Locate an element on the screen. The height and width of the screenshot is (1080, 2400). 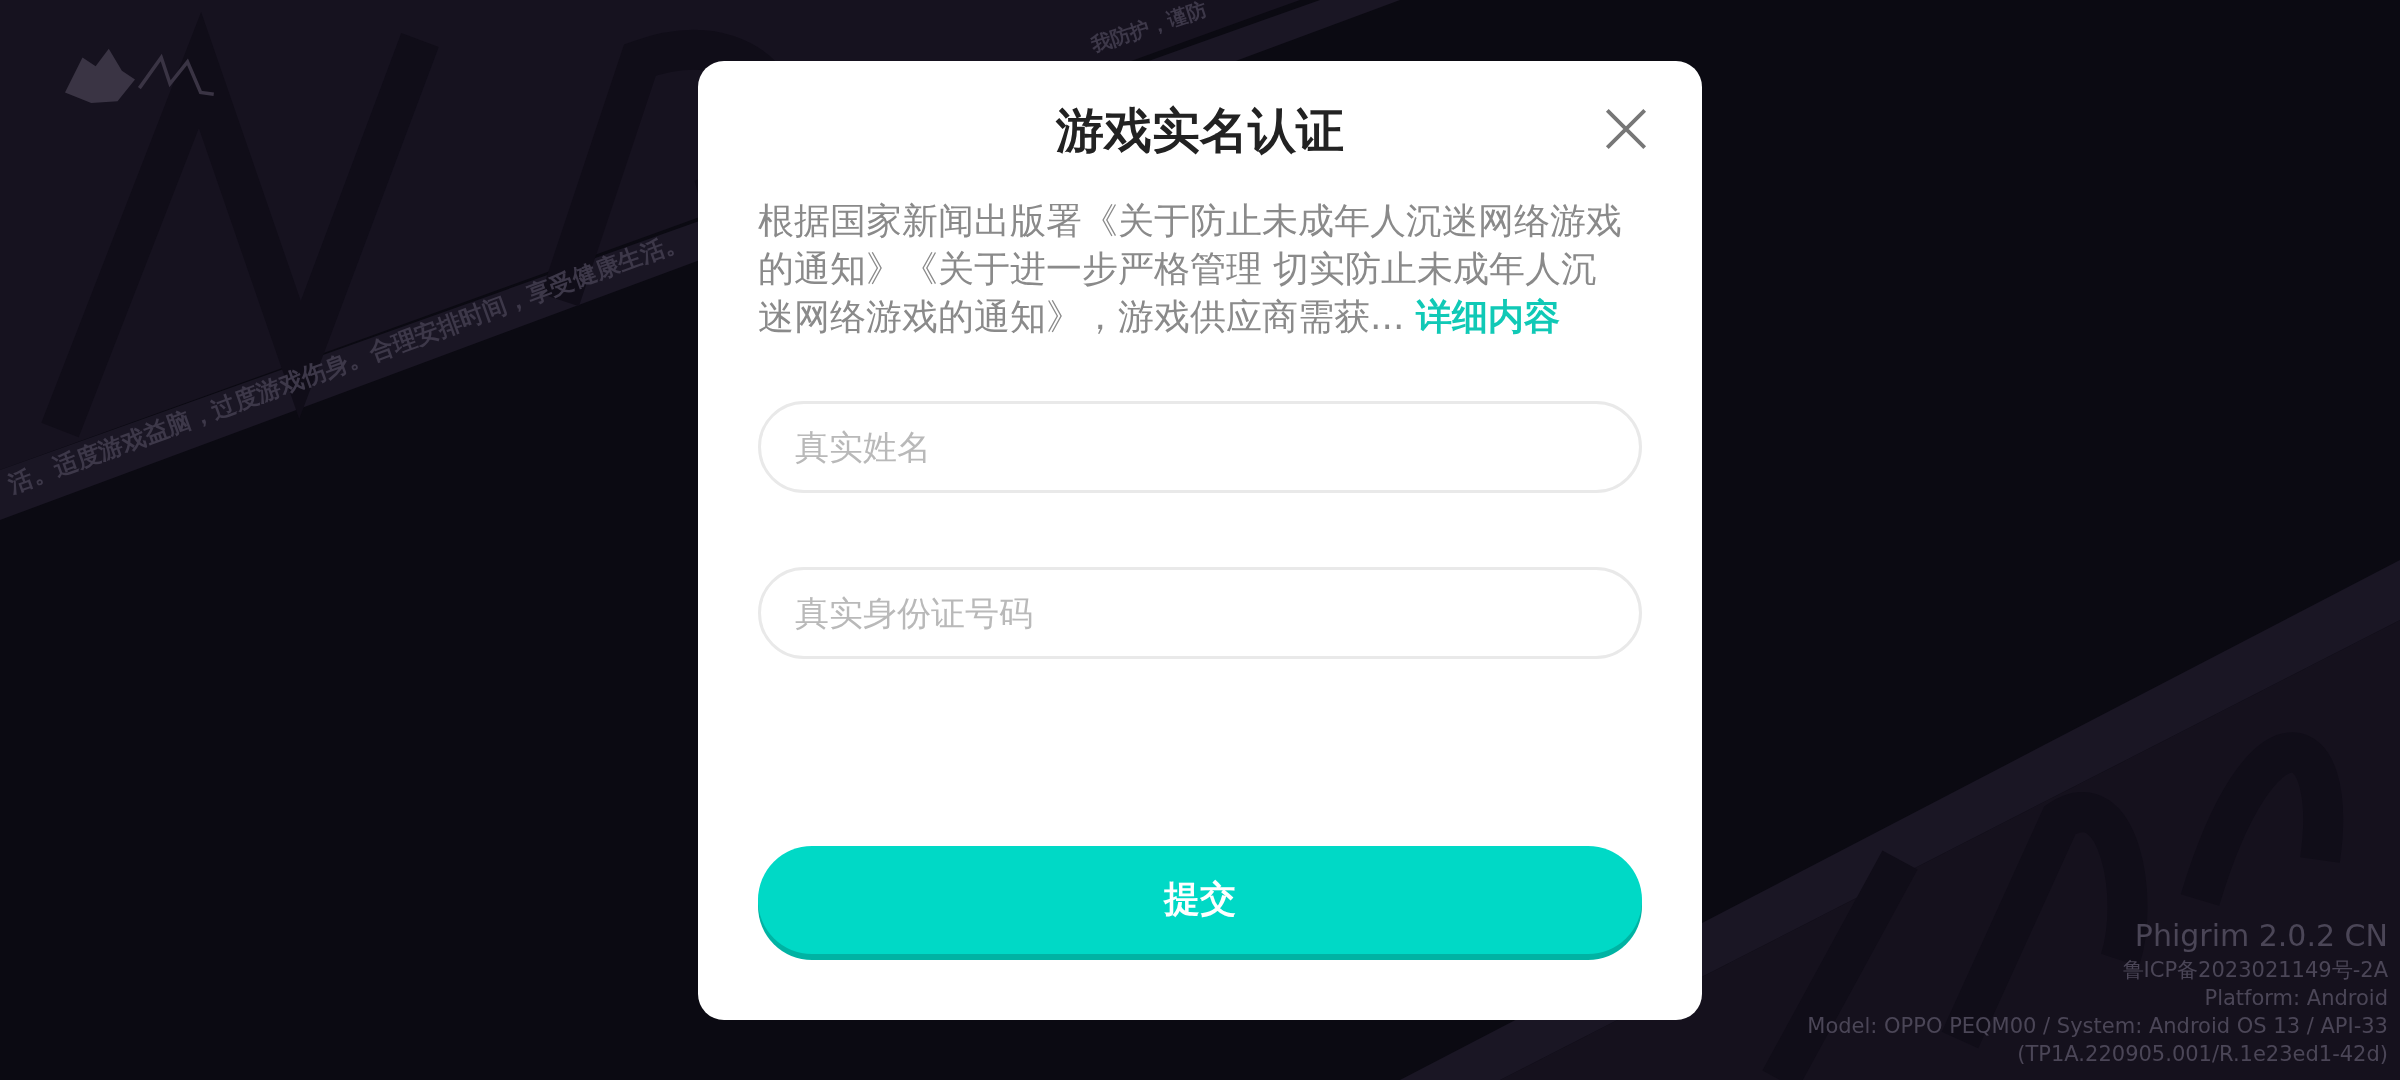
info-text: Model: OPPO PEQM00 / System: Android OS 13 / API-33 is located at coordinates (2097, 1026).